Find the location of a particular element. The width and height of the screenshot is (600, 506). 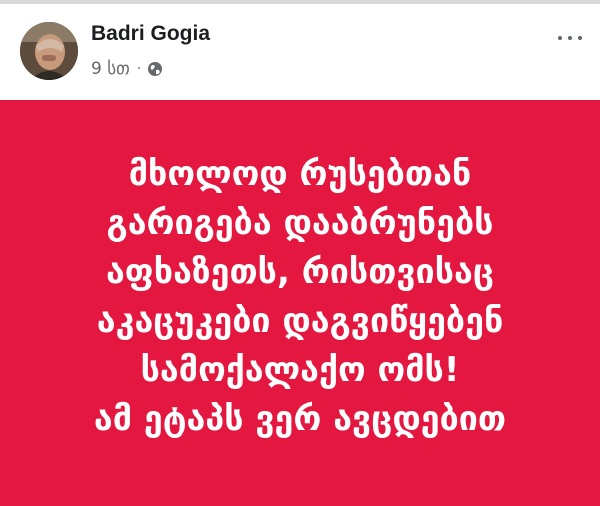

post-timestamp: 9 სთ is located at coordinates (110, 69).